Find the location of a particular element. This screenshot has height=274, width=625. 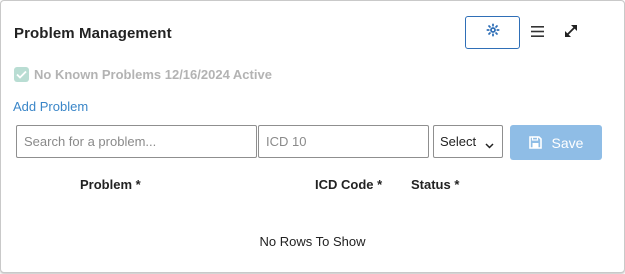

panel-title: Problem Management is located at coordinates (93, 33).